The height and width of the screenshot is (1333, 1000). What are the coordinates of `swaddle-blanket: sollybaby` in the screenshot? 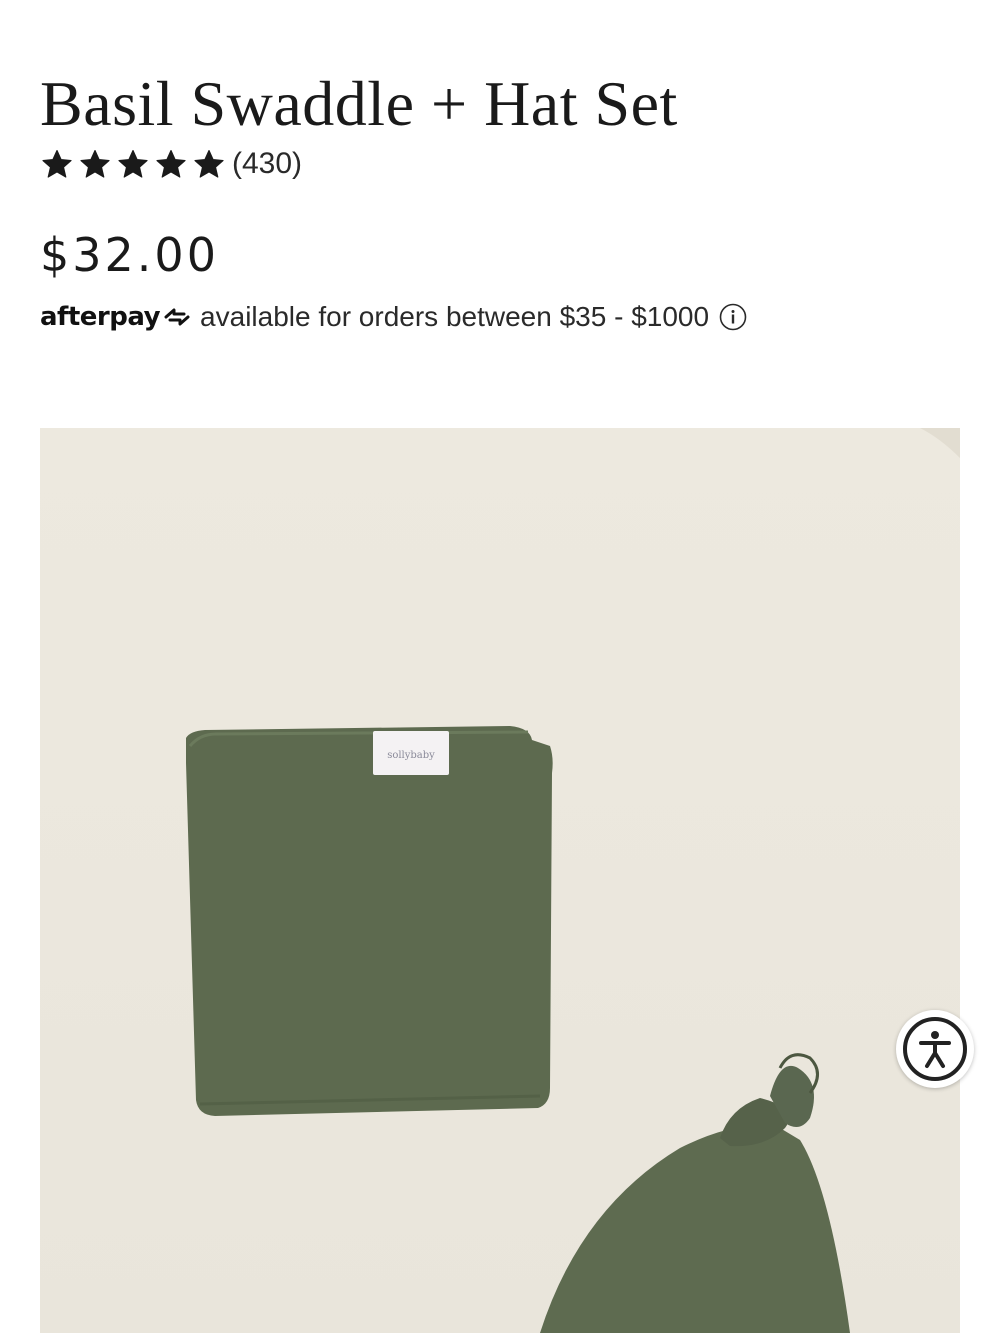 It's located at (369, 921).